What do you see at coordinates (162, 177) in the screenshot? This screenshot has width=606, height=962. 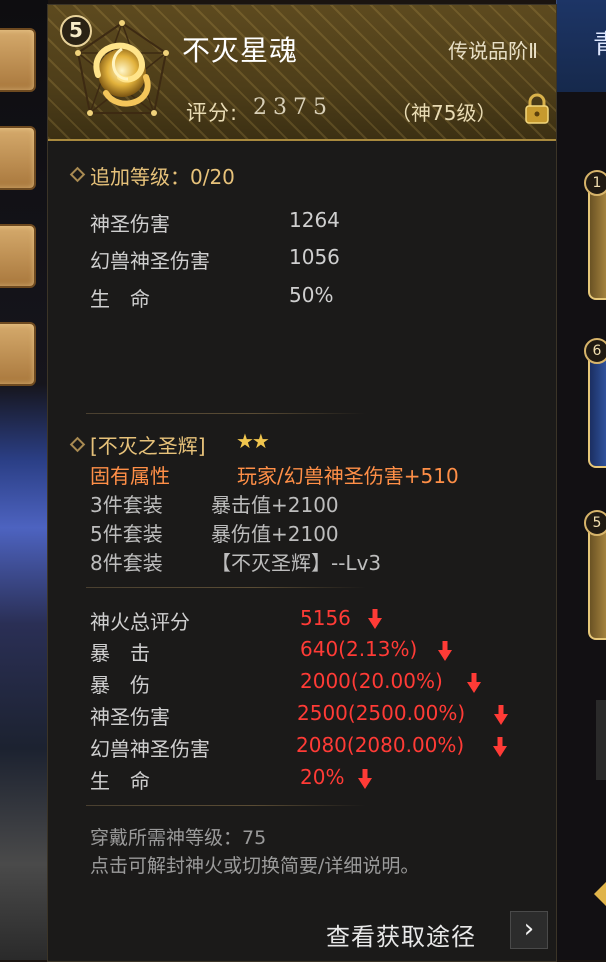 I see `enhance-level-title: 追加等级：0/20` at bounding box center [162, 177].